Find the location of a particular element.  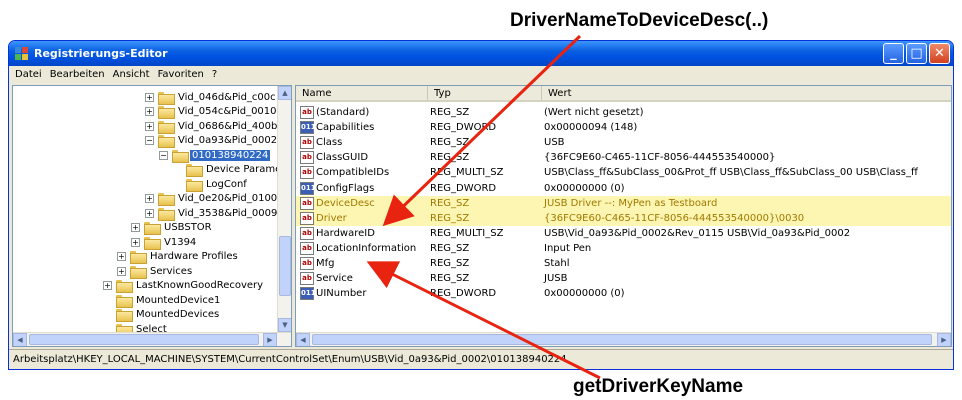

tree-node-label: Vid_0e20&Pid_0100 is located at coordinates (227, 198).